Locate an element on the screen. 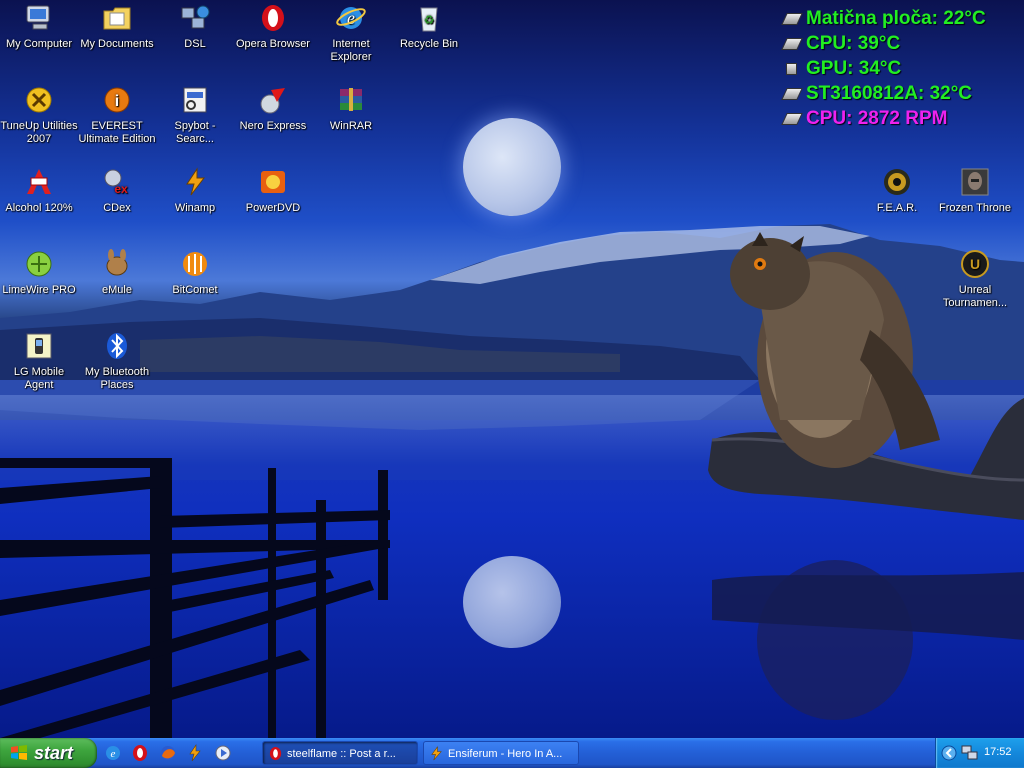  sensor-motherboard-temp: Matična ploča: 22°C is located at coordinates (900, 20).